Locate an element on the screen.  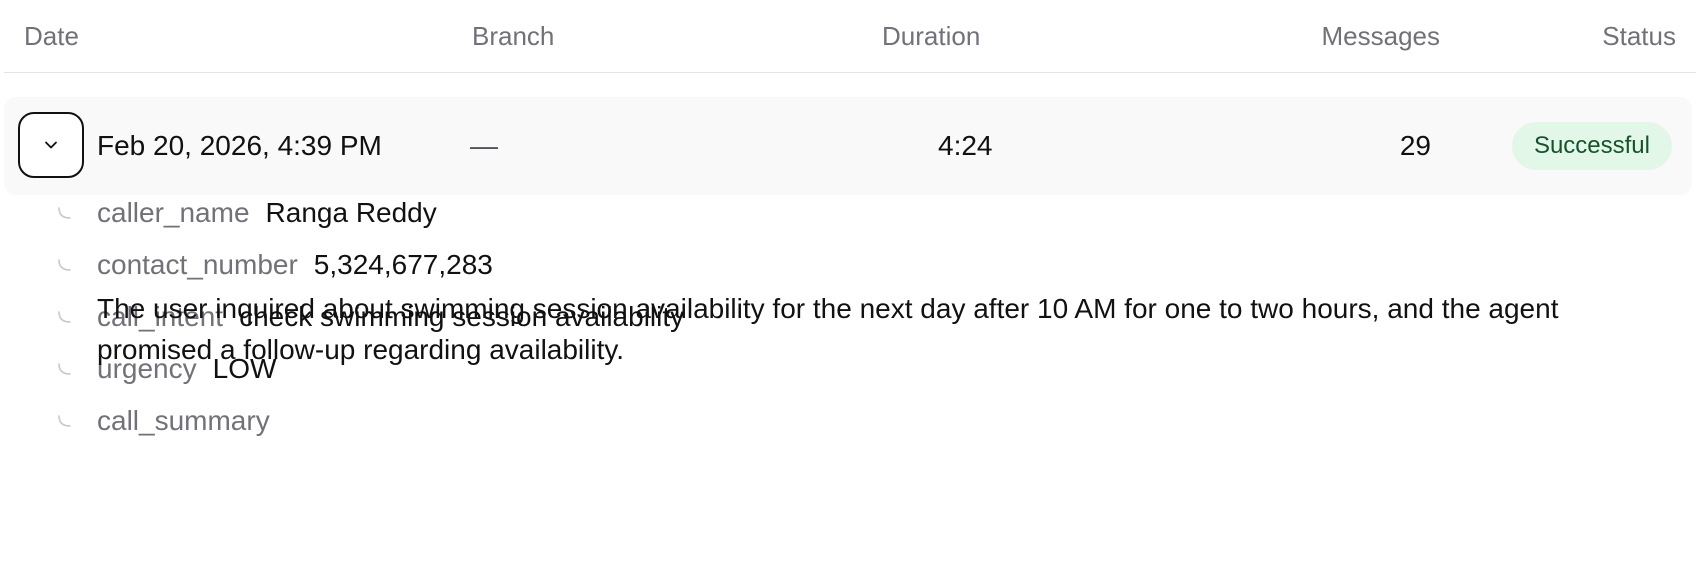
detail-value: Ranga Reddy is located at coordinates (351, 212).